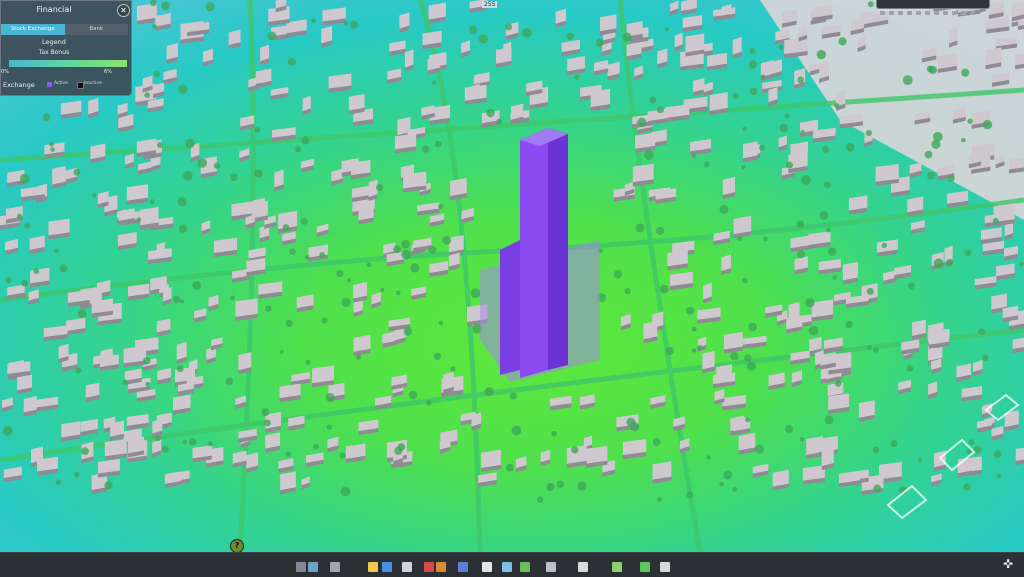  What do you see at coordinates (665, 567) in the screenshot?
I see `policies-icon` at bounding box center [665, 567].